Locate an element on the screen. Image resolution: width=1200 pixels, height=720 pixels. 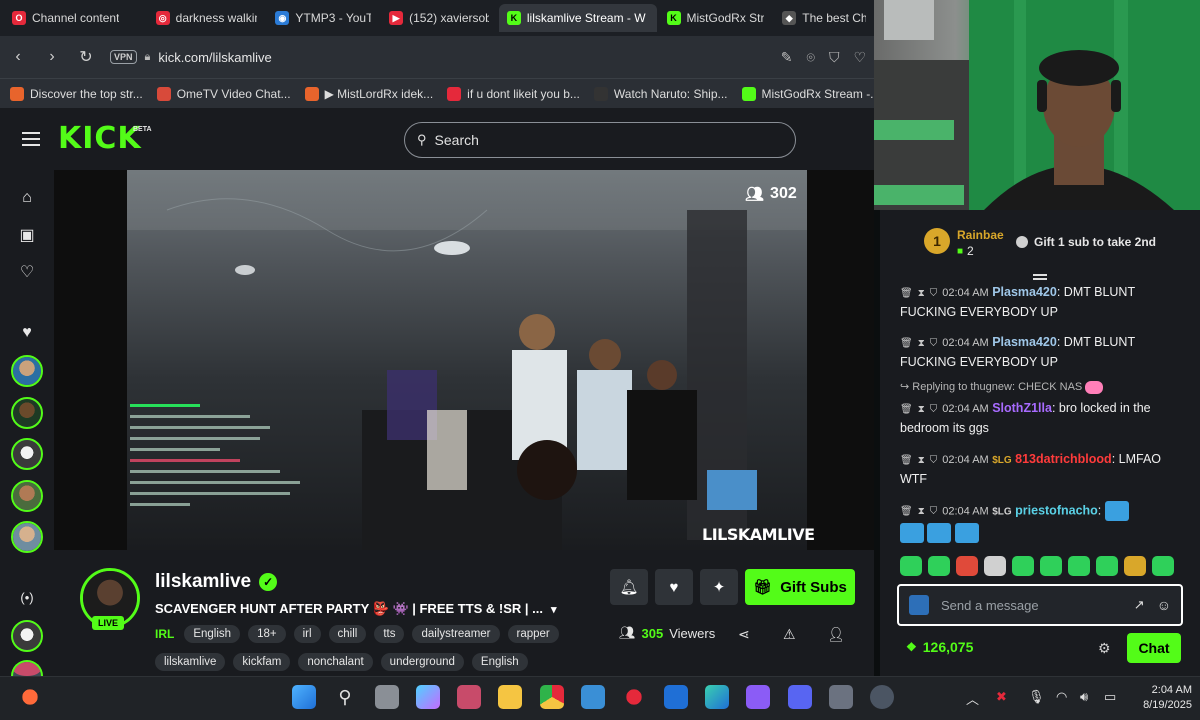
sparkle-button: ✦ is located at coordinates (719, 587).